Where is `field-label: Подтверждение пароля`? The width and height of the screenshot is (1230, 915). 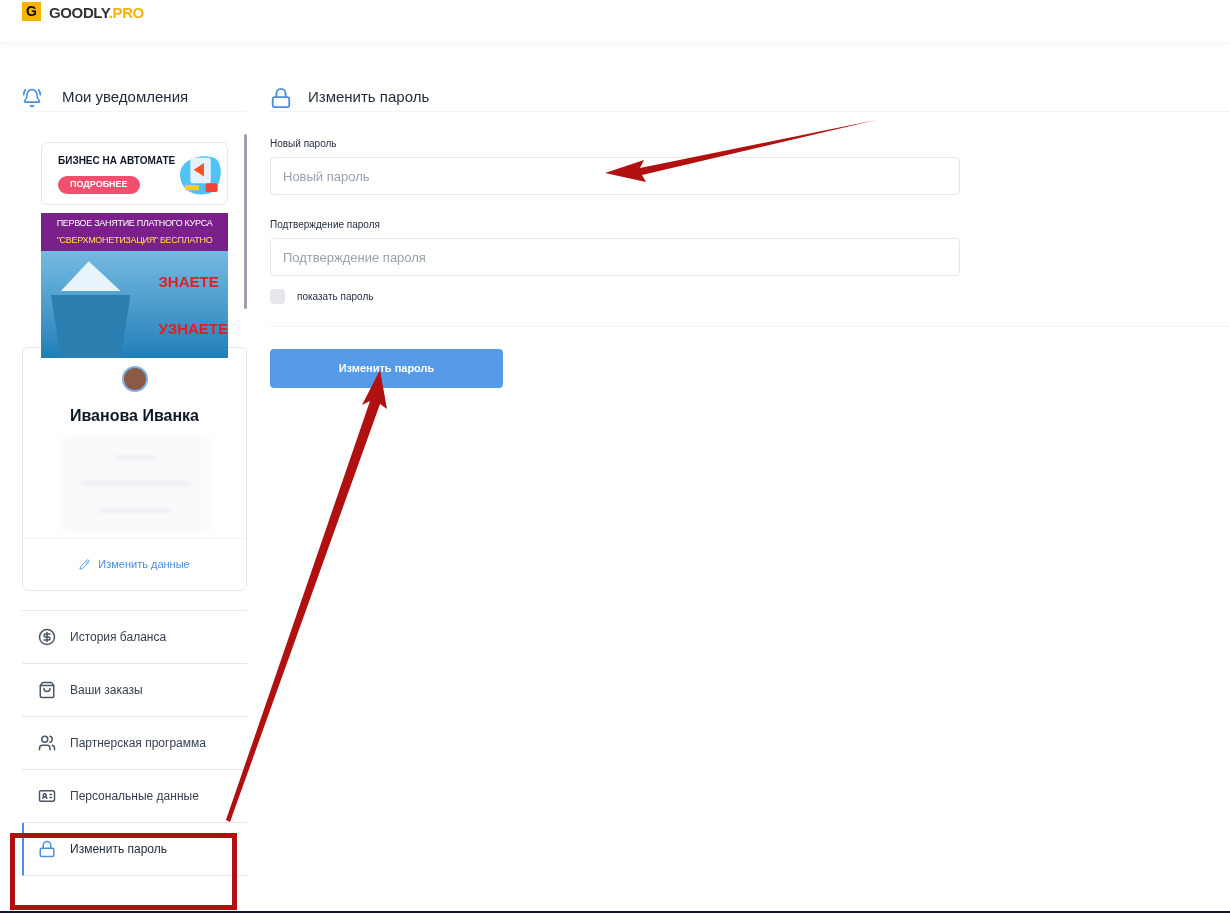
field-label: Подтверждение пароля is located at coordinates (325, 225).